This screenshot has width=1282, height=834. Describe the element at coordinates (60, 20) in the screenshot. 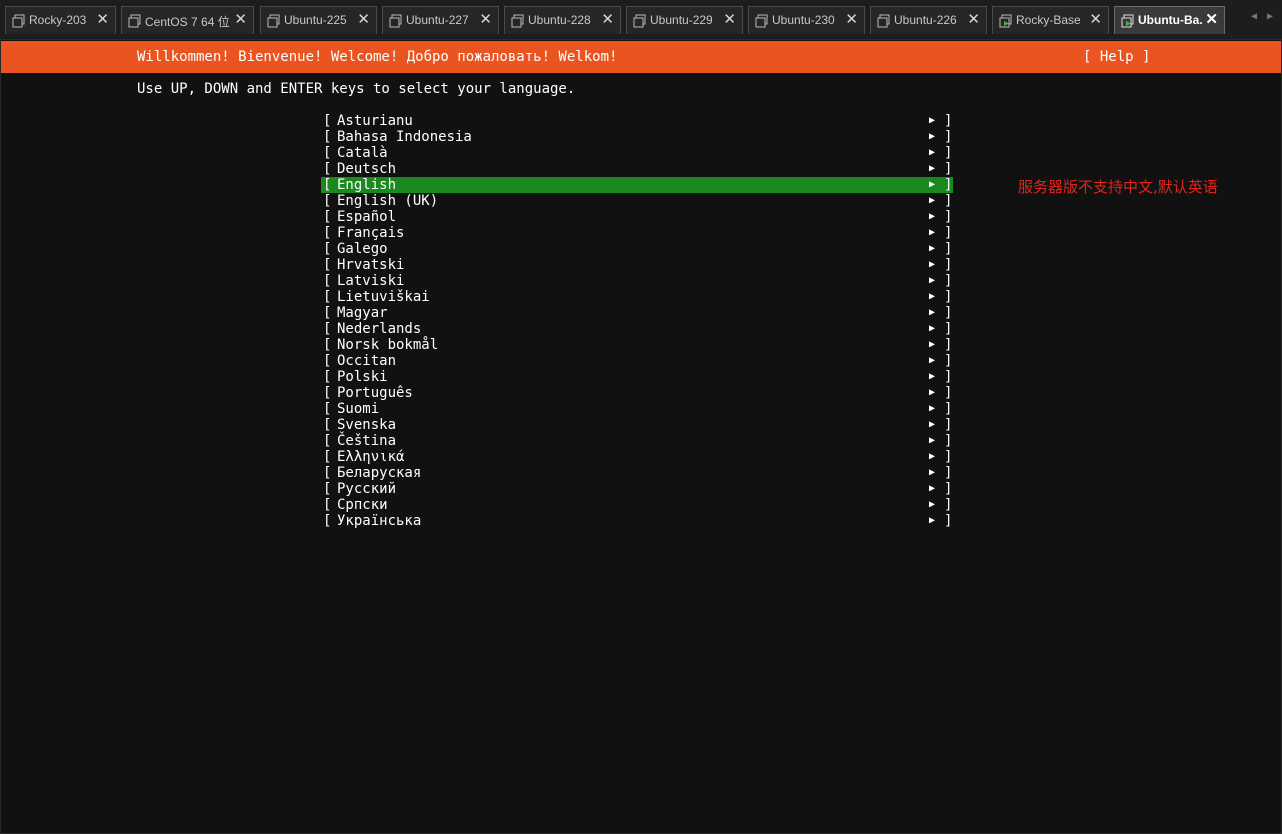

I see `tab-rocky-203: Rocky-203 ✕` at that location.